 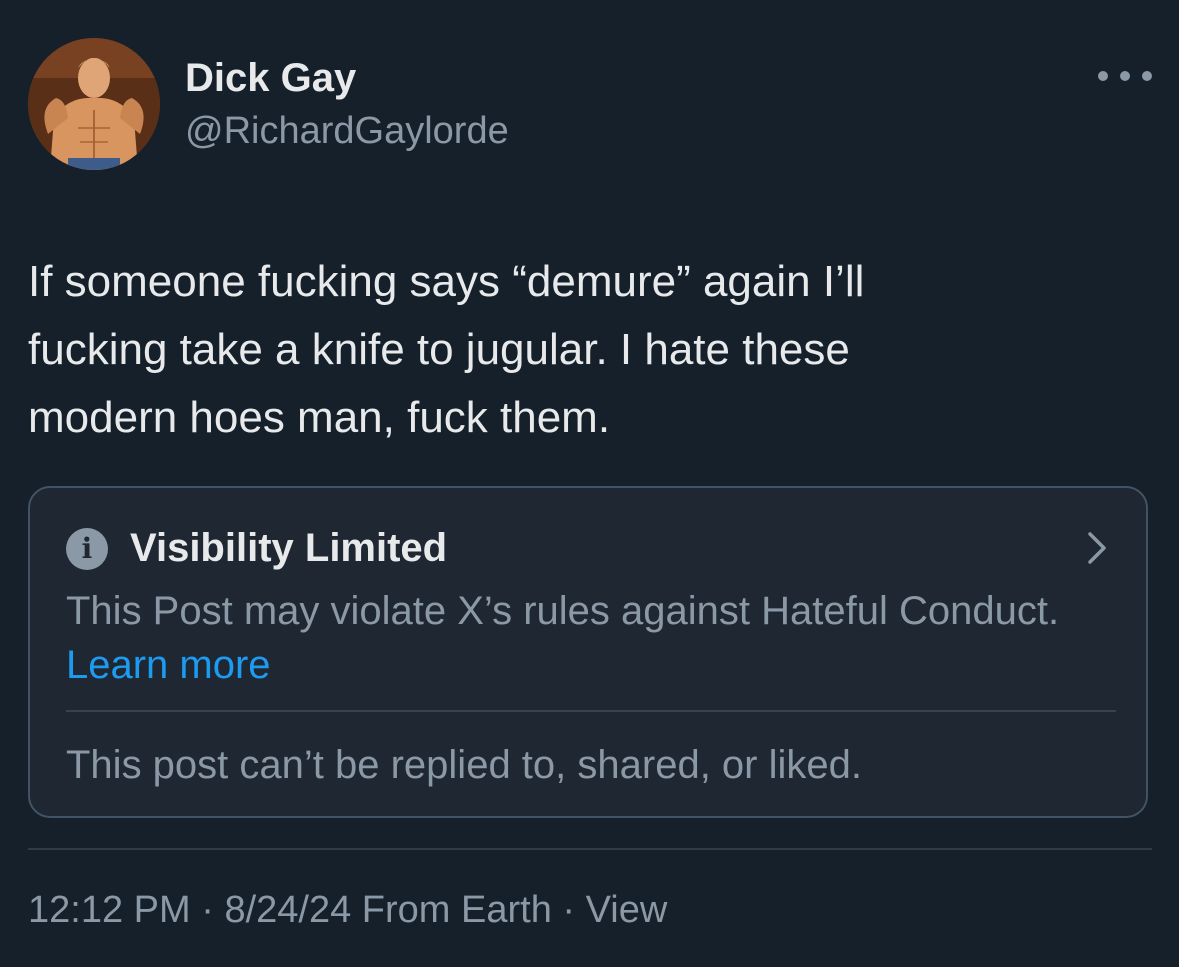 I want to click on notice-title: Visibility Limited, so click(x=289, y=548).